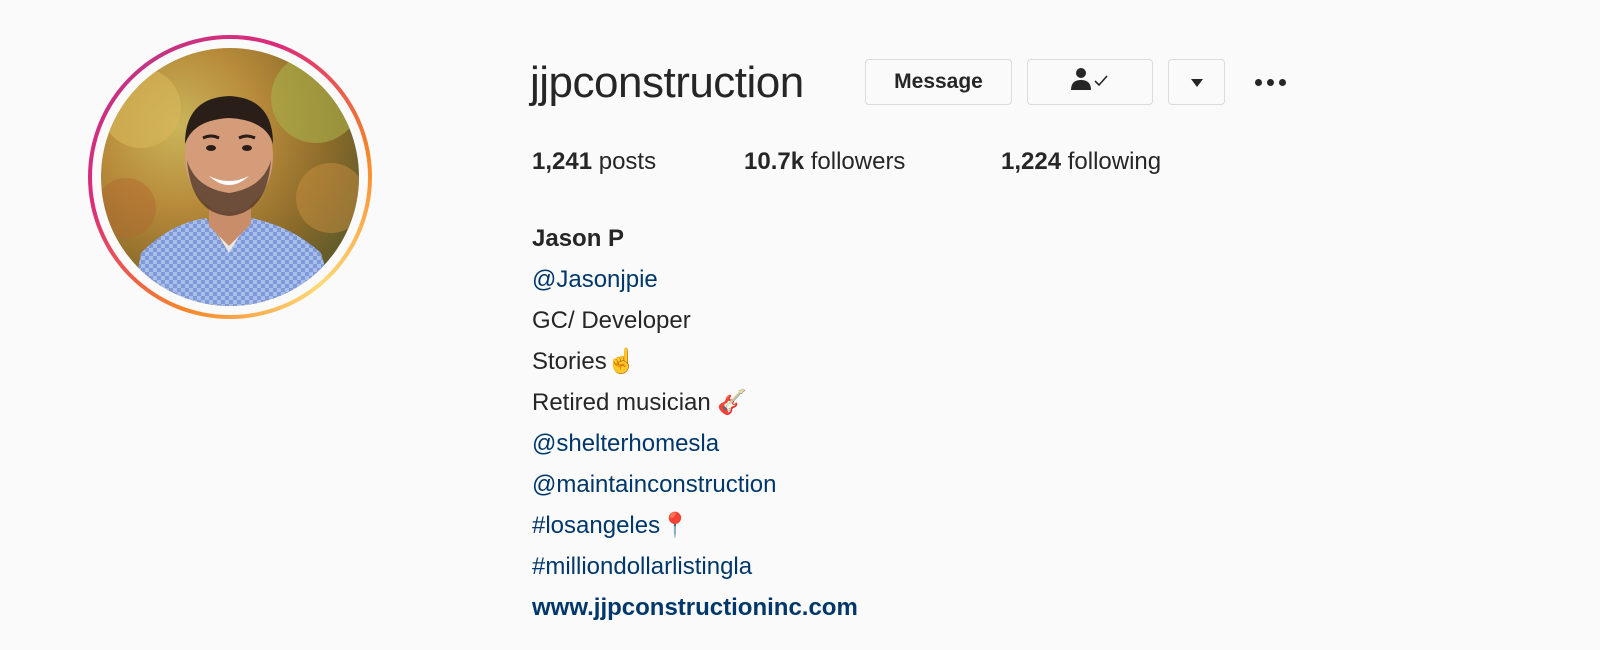 The height and width of the screenshot is (650, 1600). I want to click on following-button, so click(1090, 82).